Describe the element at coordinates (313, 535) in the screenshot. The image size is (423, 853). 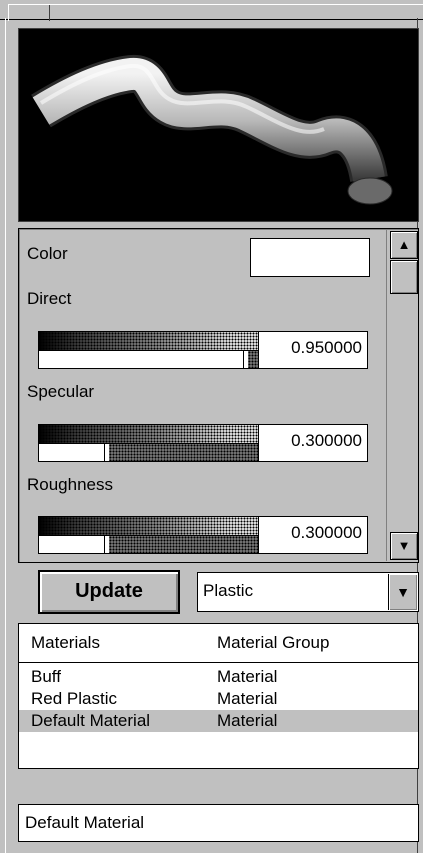
I see `roughness-value-field: 0.300000` at that location.